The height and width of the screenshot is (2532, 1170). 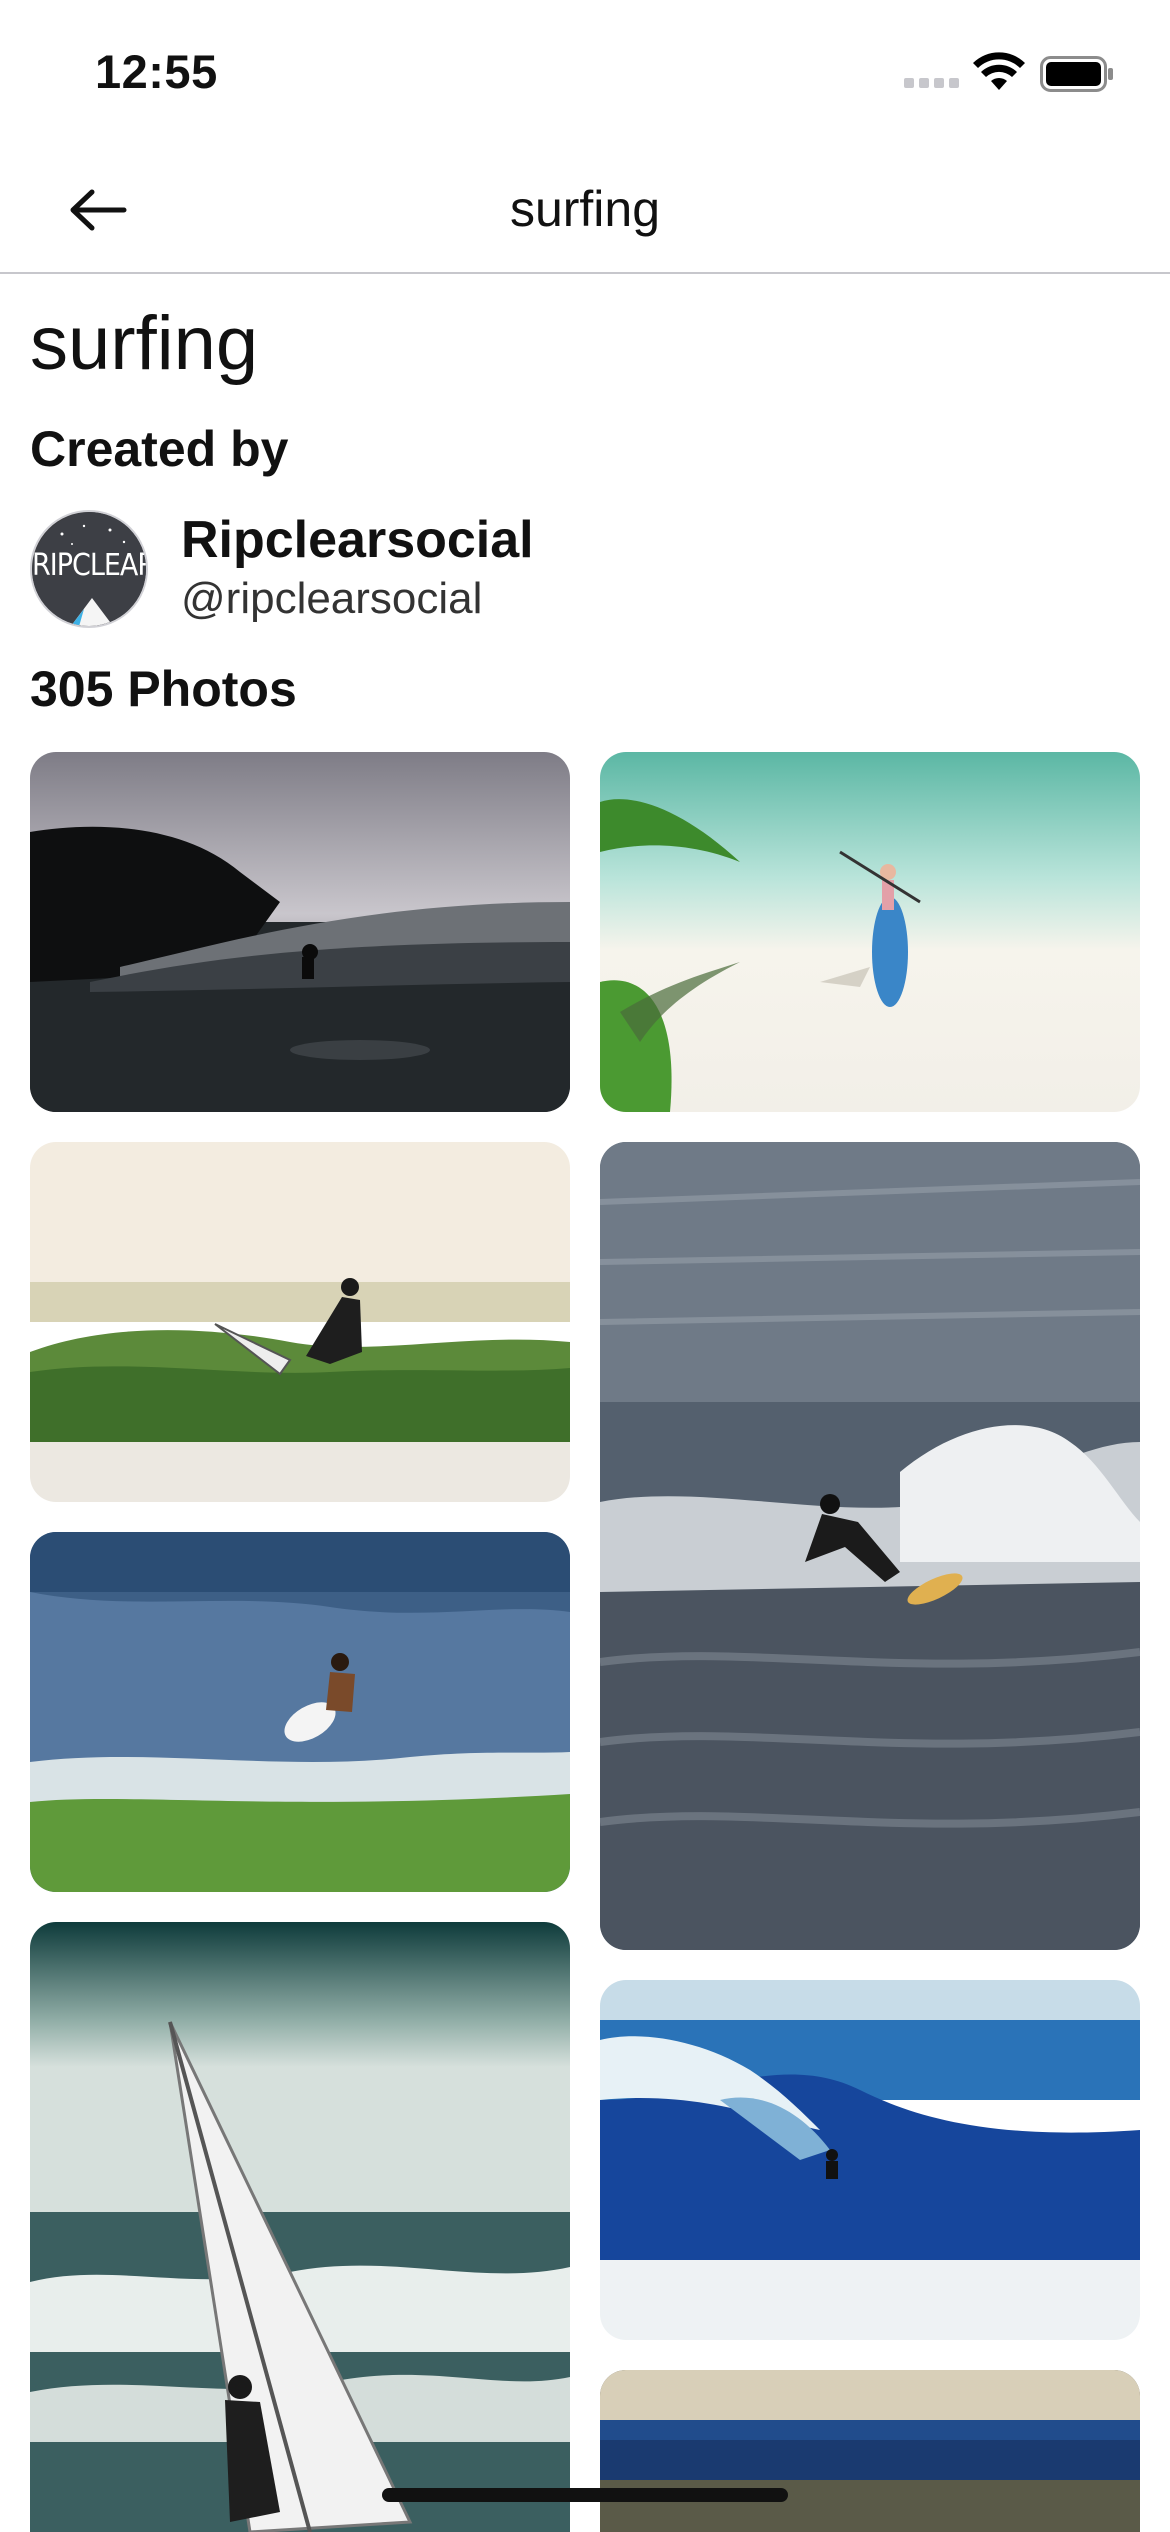 I want to click on collection-title: surfing, so click(x=144, y=343).